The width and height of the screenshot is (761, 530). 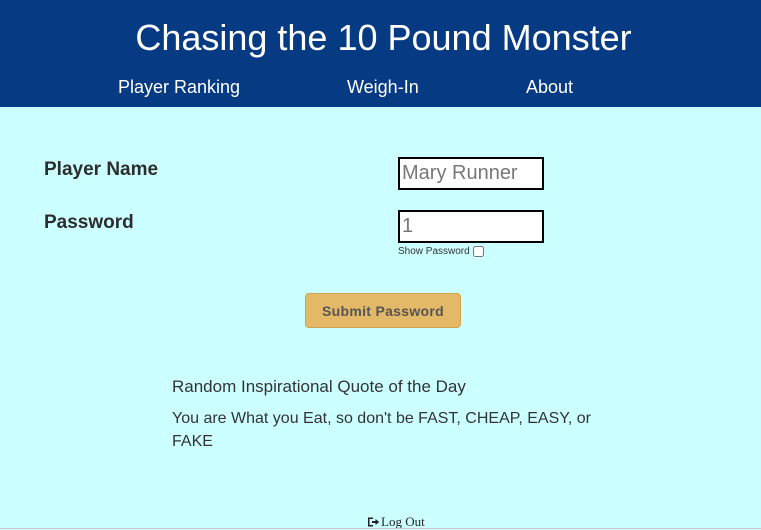 What do you see at coordinates (101, 169) in the screenshot?
I see `player-name-label: Player Name` at bounding box center [101, 169].